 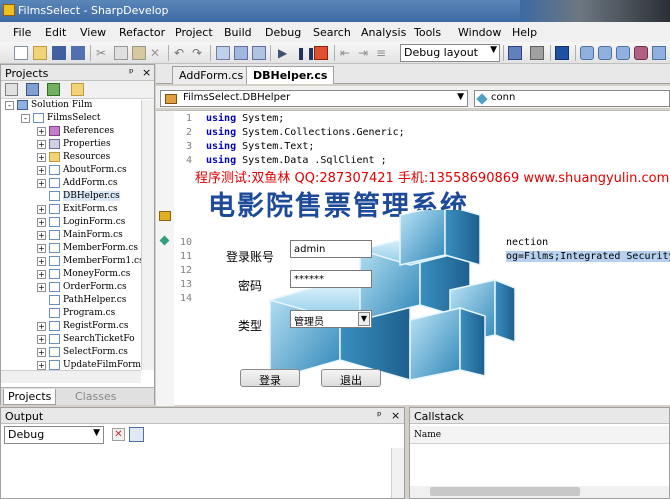 What do you see at coordinates (270, 378) in the screenshot?
I see `login-button: 登录` at bounding box center [270, 378].